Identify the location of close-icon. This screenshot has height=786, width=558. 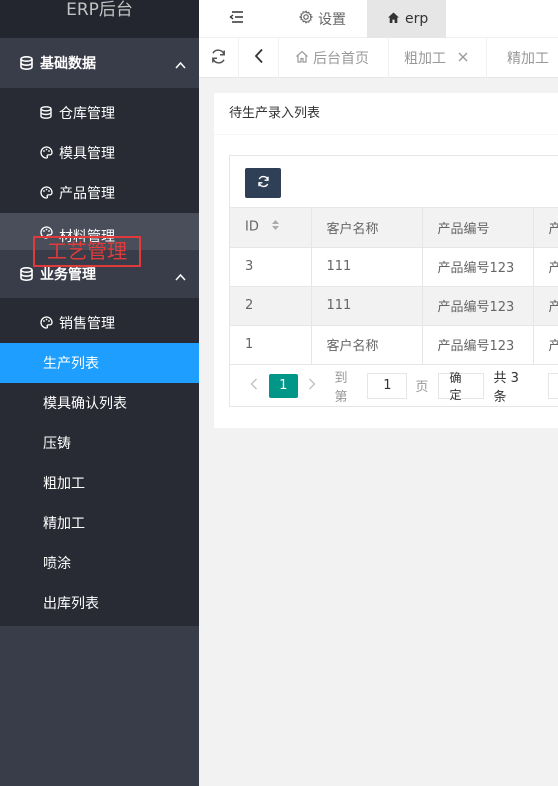
(463, 58).